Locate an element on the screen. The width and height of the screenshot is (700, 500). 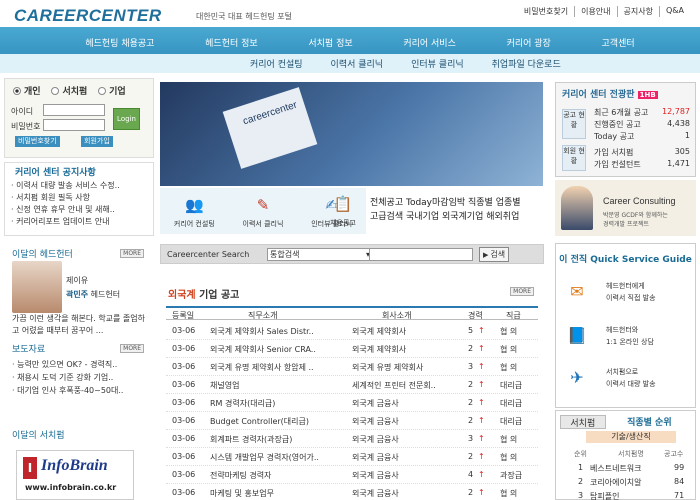
quick-service-send-resume: ✉ 헤드헌터에게 이력서 직접 발송 is located at coordinates (626, 292).